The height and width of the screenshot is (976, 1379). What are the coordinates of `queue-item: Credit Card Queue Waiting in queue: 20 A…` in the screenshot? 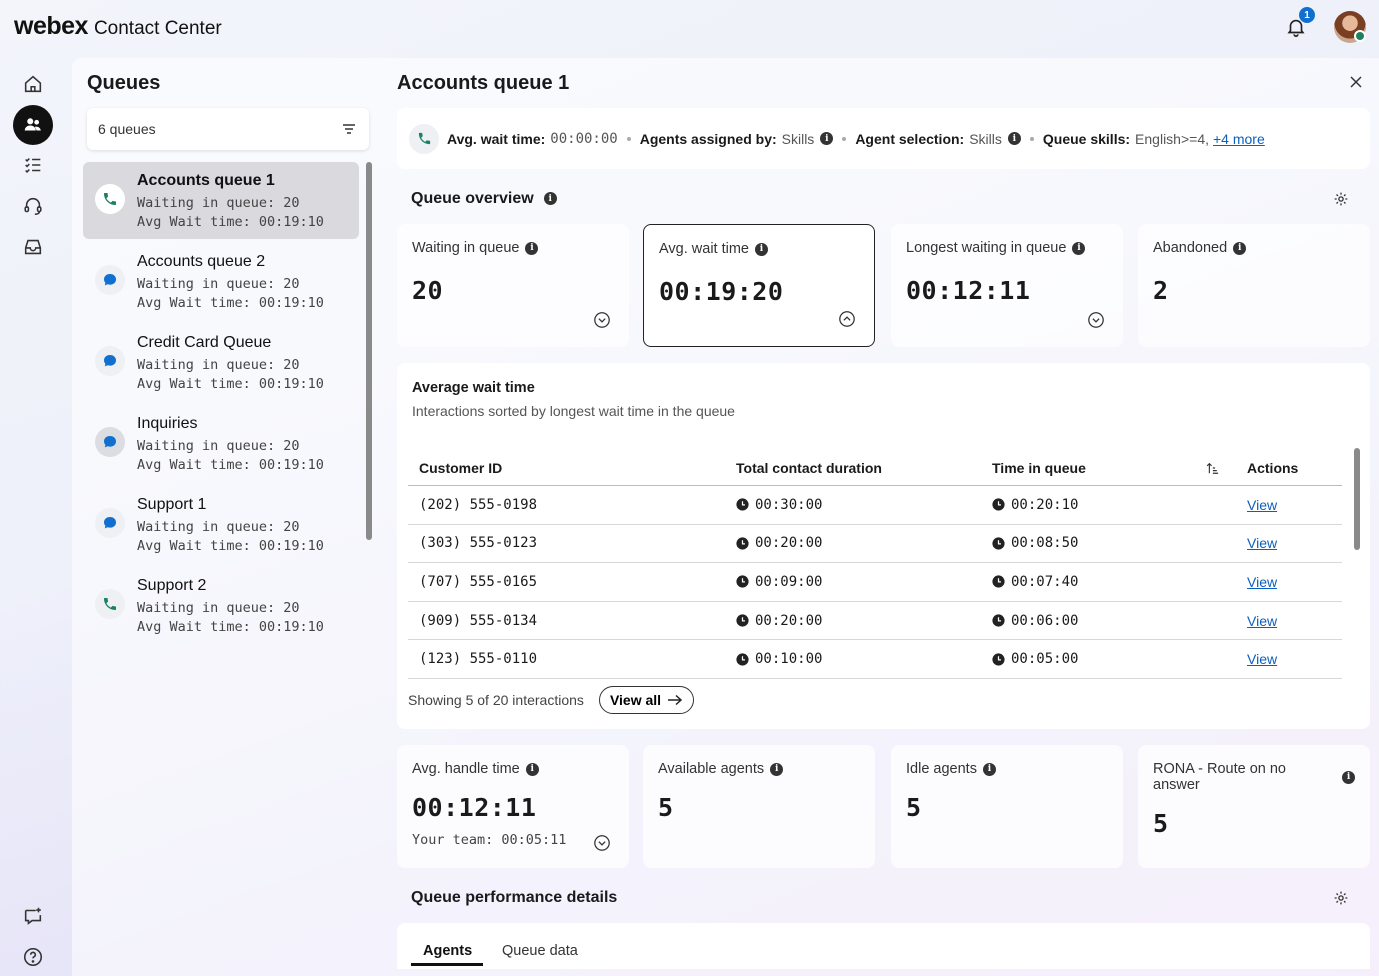 It's located at (221, 362).